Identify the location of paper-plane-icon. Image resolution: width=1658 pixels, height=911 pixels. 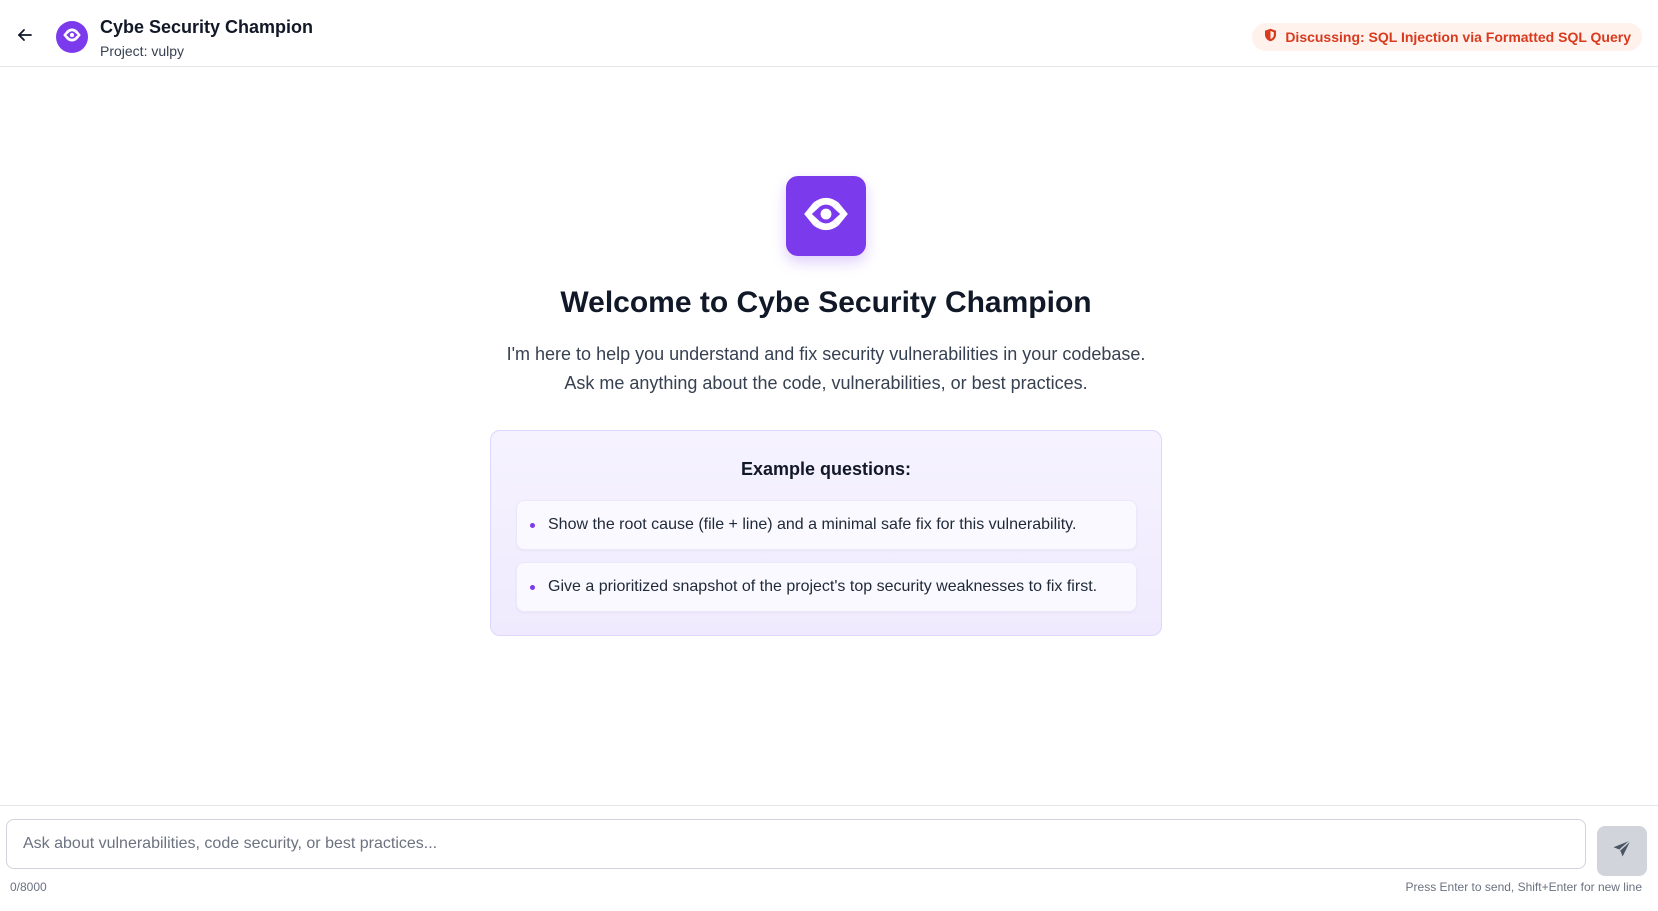
(1622, 851).